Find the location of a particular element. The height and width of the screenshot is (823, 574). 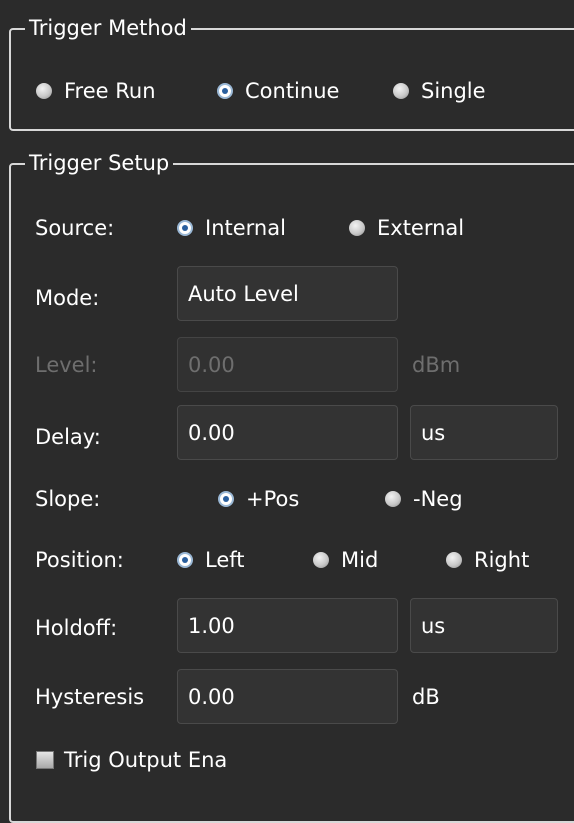

radio-single: Single is located at coordinates (439, 91).